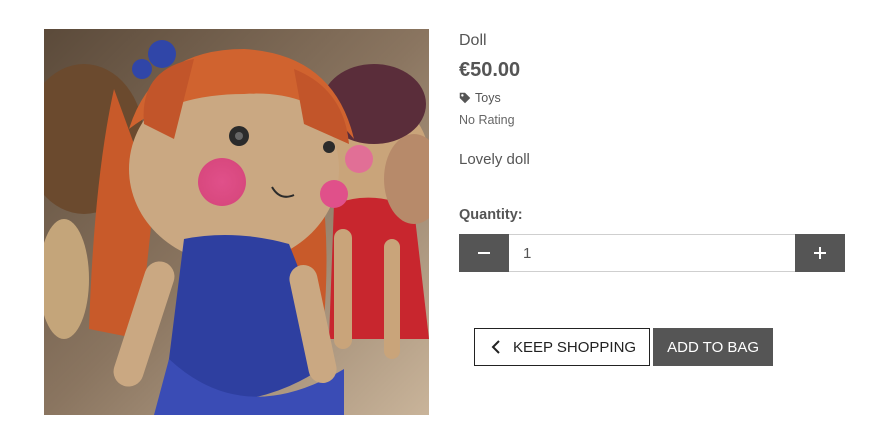 The width and height of the screenshot is (887, 446). I want to click on minus-icon, so click(484, 253).